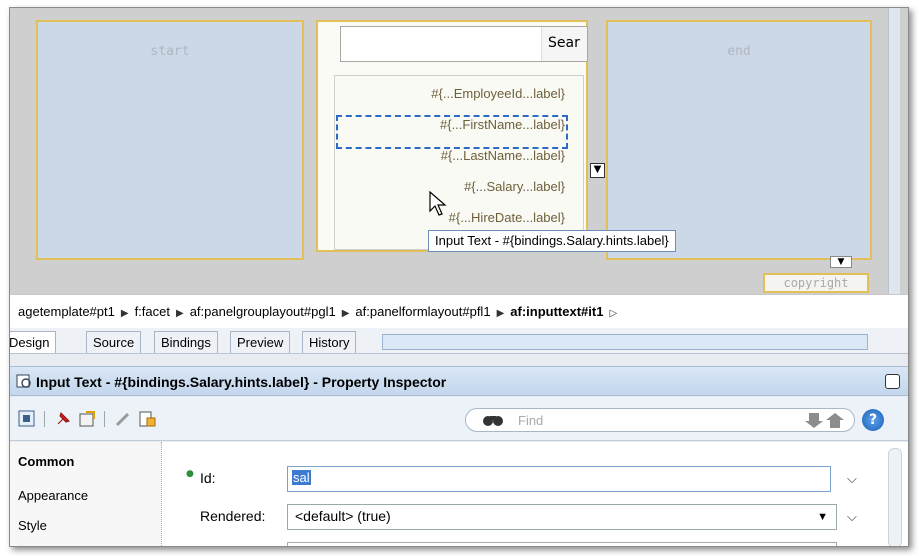 The width and height of the screenshot is (919, 556). What do you see at coordinates (660, 420) in the screenshot?
I see `find-field: Find` at bounding box center [660, 420].